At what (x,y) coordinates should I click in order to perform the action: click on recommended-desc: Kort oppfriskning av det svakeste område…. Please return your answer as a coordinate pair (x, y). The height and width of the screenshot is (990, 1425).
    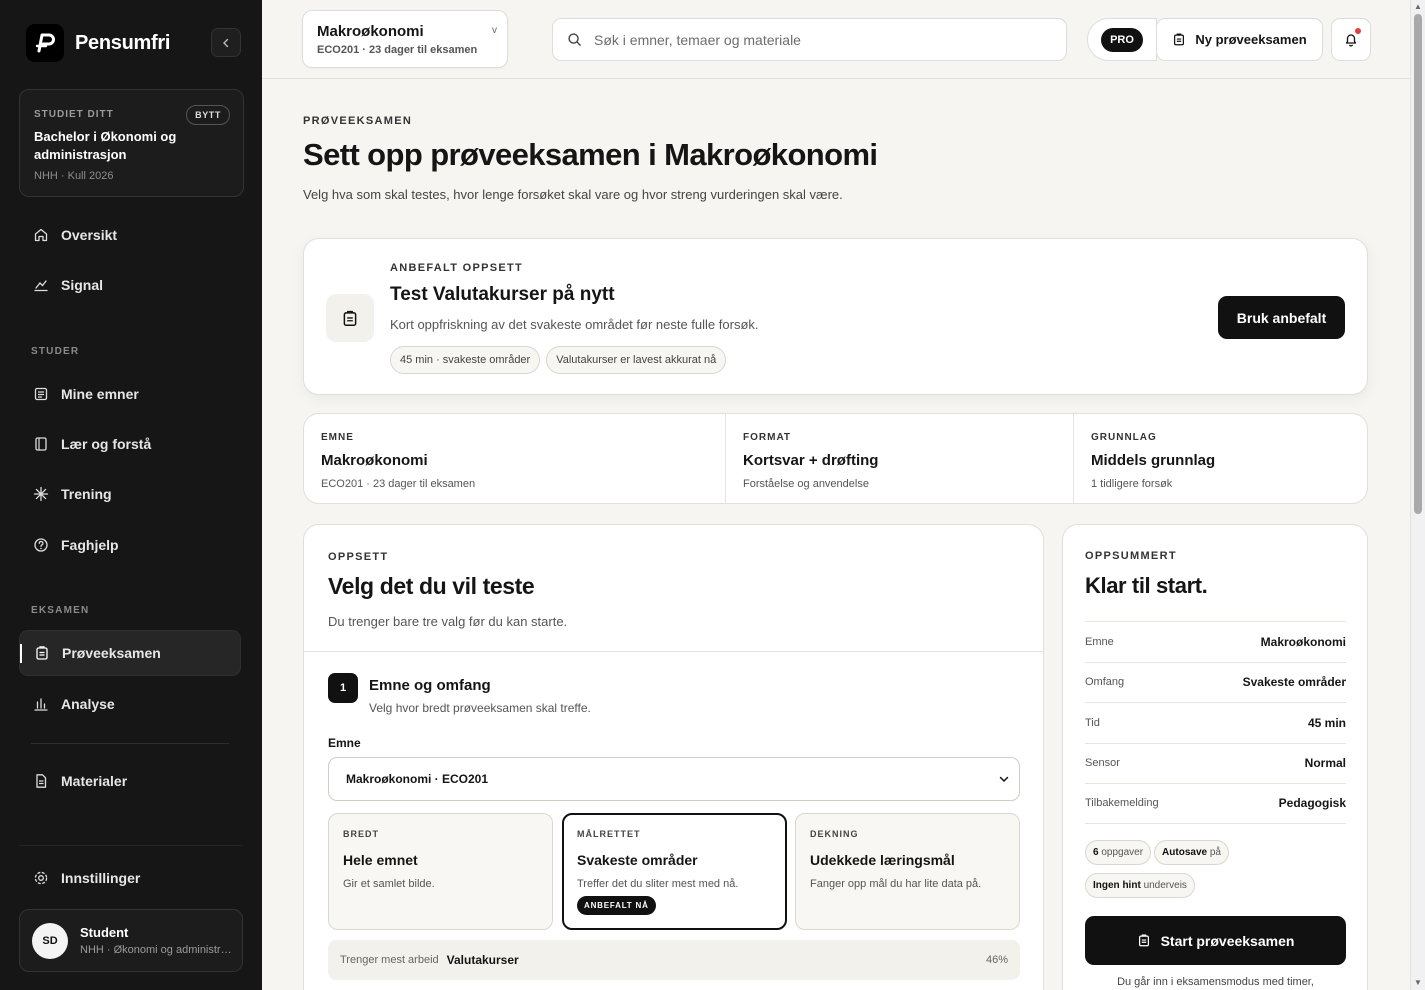
    Looking at the image, I should click on (574, 324).